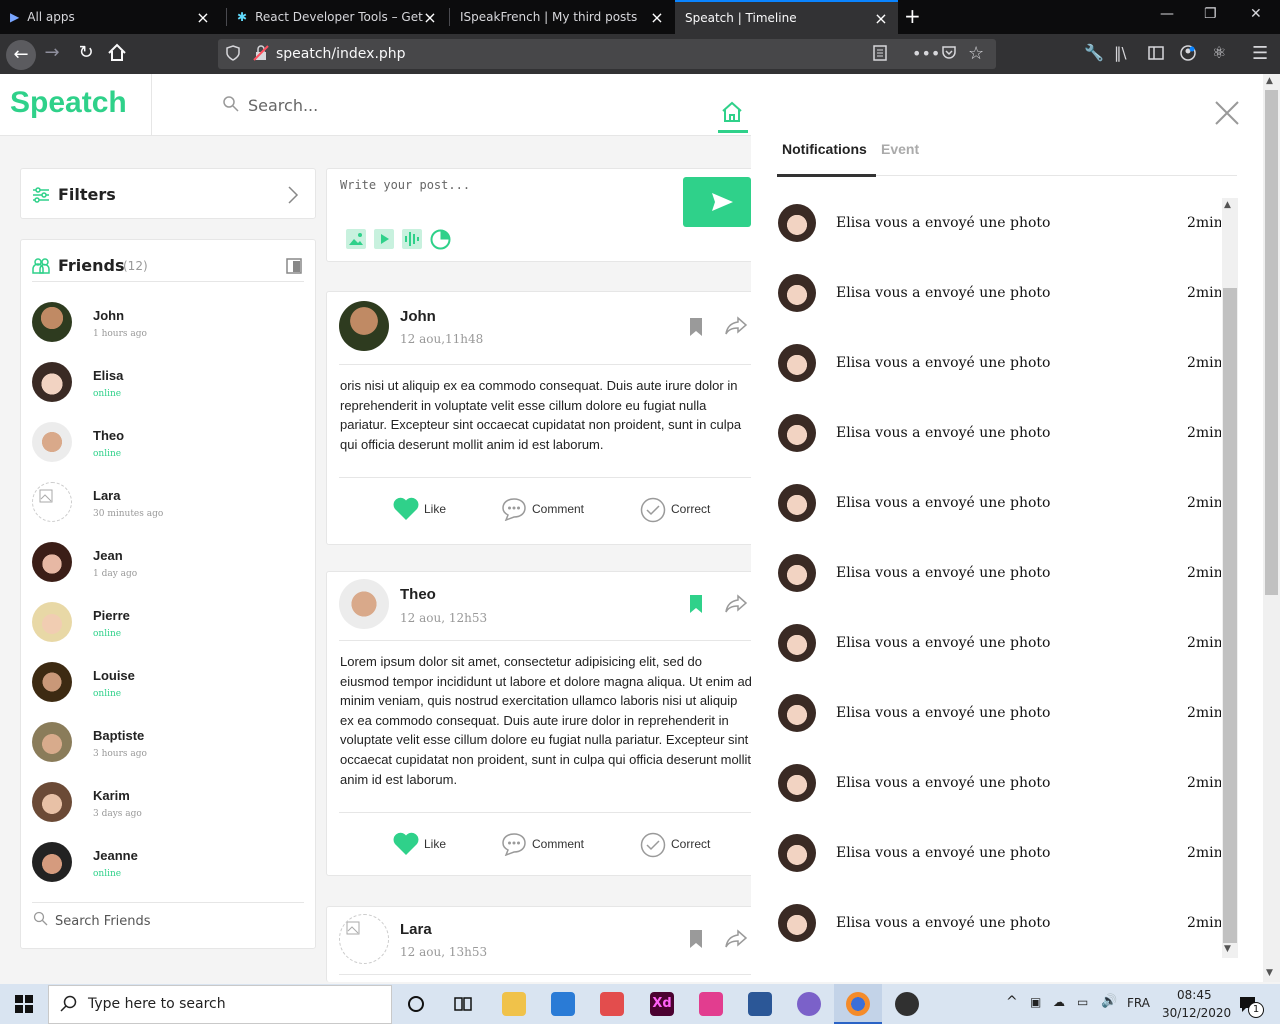 This screenshot has width=1280, height=1024. I want to click on heart-icon, so click(406, 846).